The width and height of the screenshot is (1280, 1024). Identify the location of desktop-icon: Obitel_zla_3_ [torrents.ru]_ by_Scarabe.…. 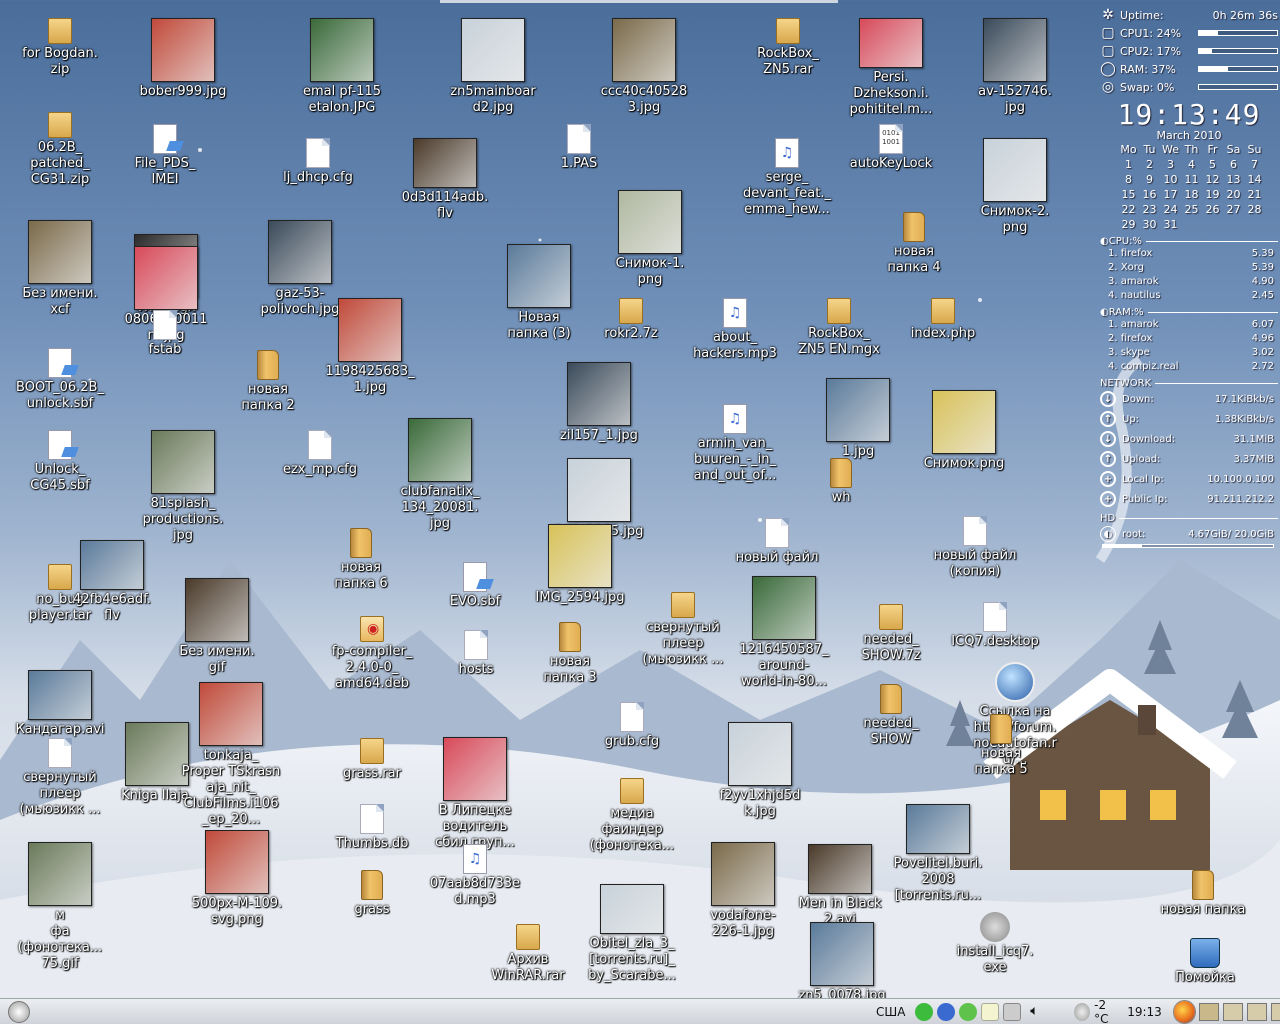
(632, 934).